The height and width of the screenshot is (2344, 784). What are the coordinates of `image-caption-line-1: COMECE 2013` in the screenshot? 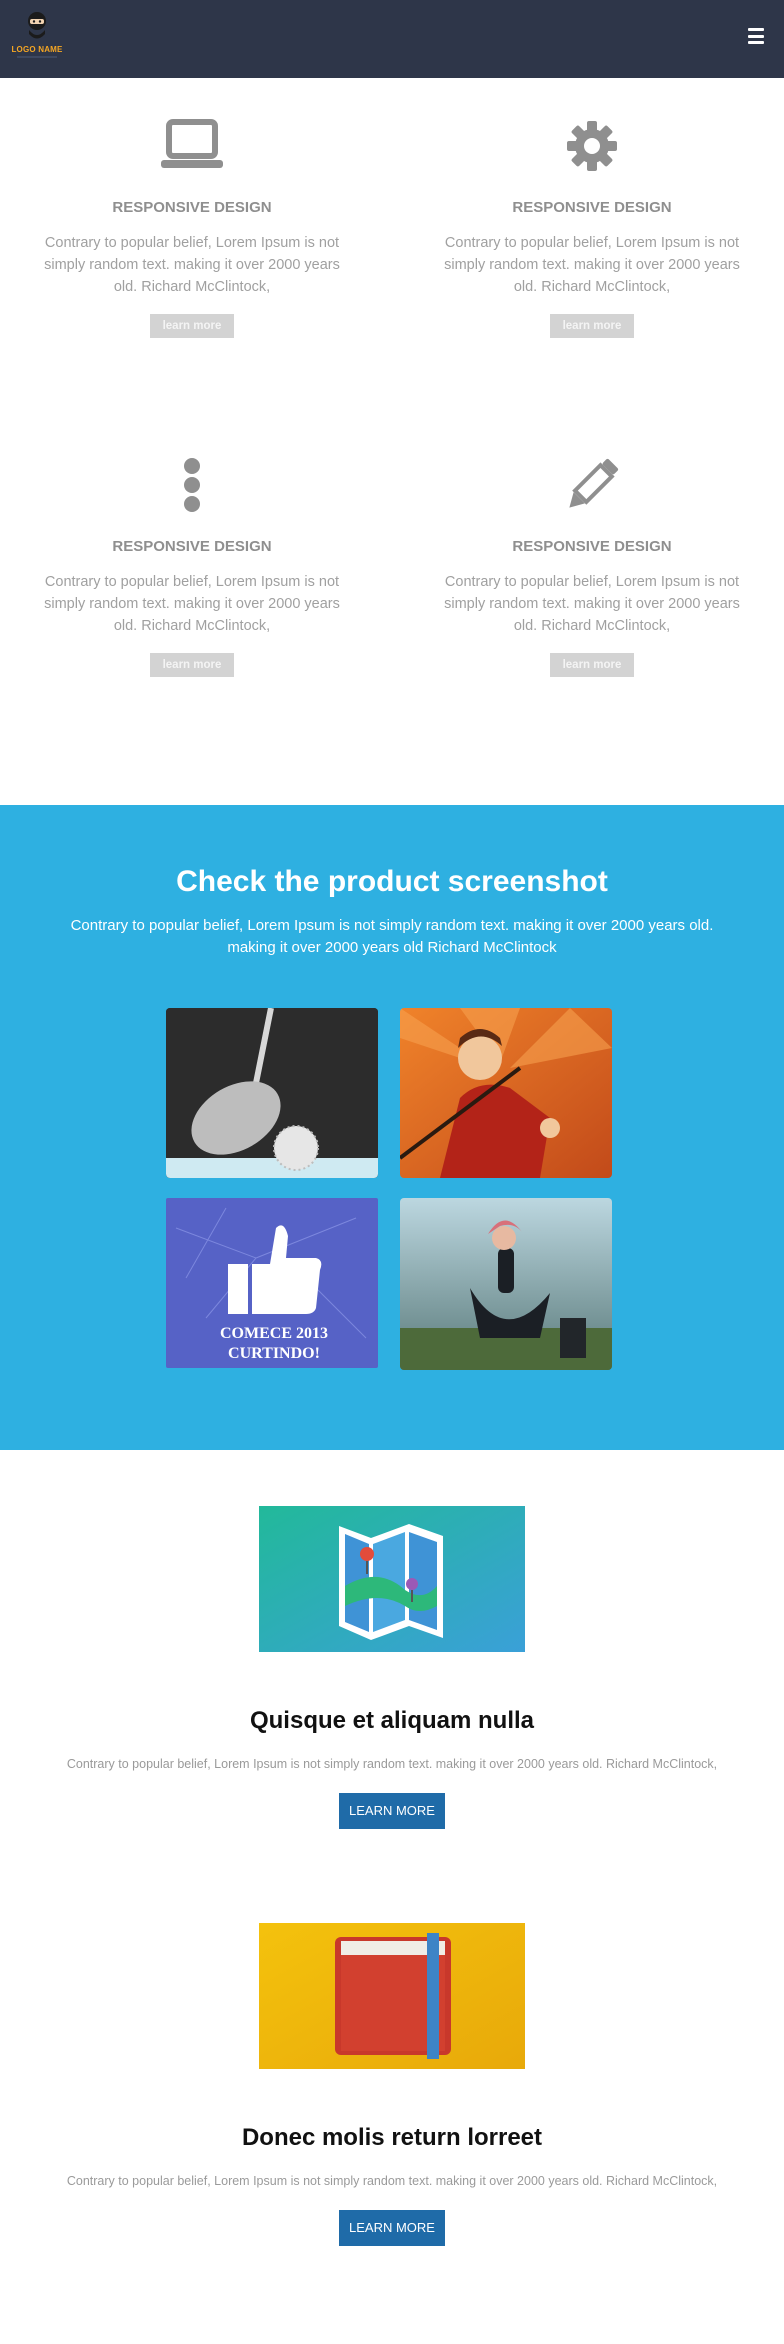 It's located at (274, 1333).